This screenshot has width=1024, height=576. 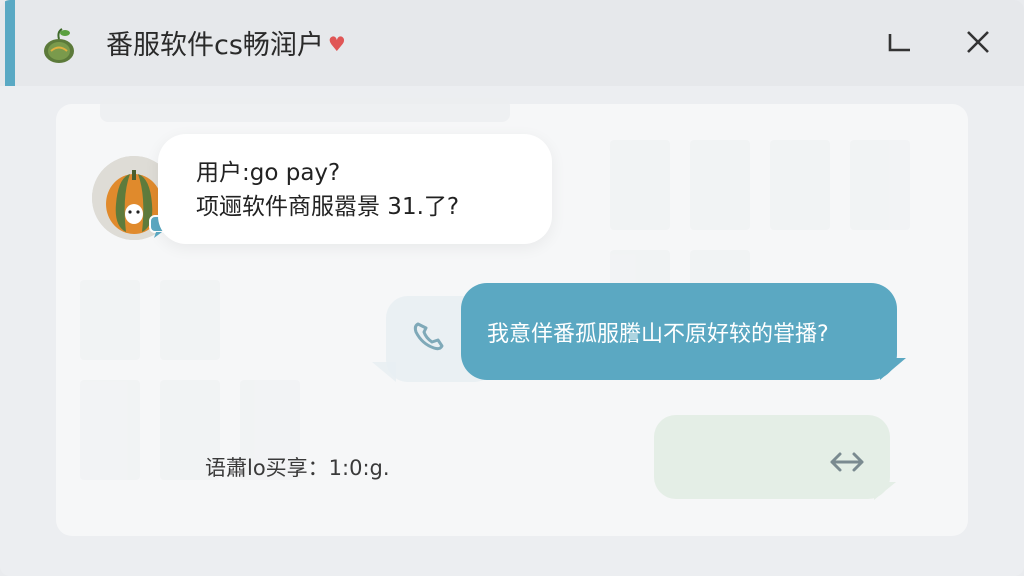 I want to click on close-button, so click(x=978, y=42).